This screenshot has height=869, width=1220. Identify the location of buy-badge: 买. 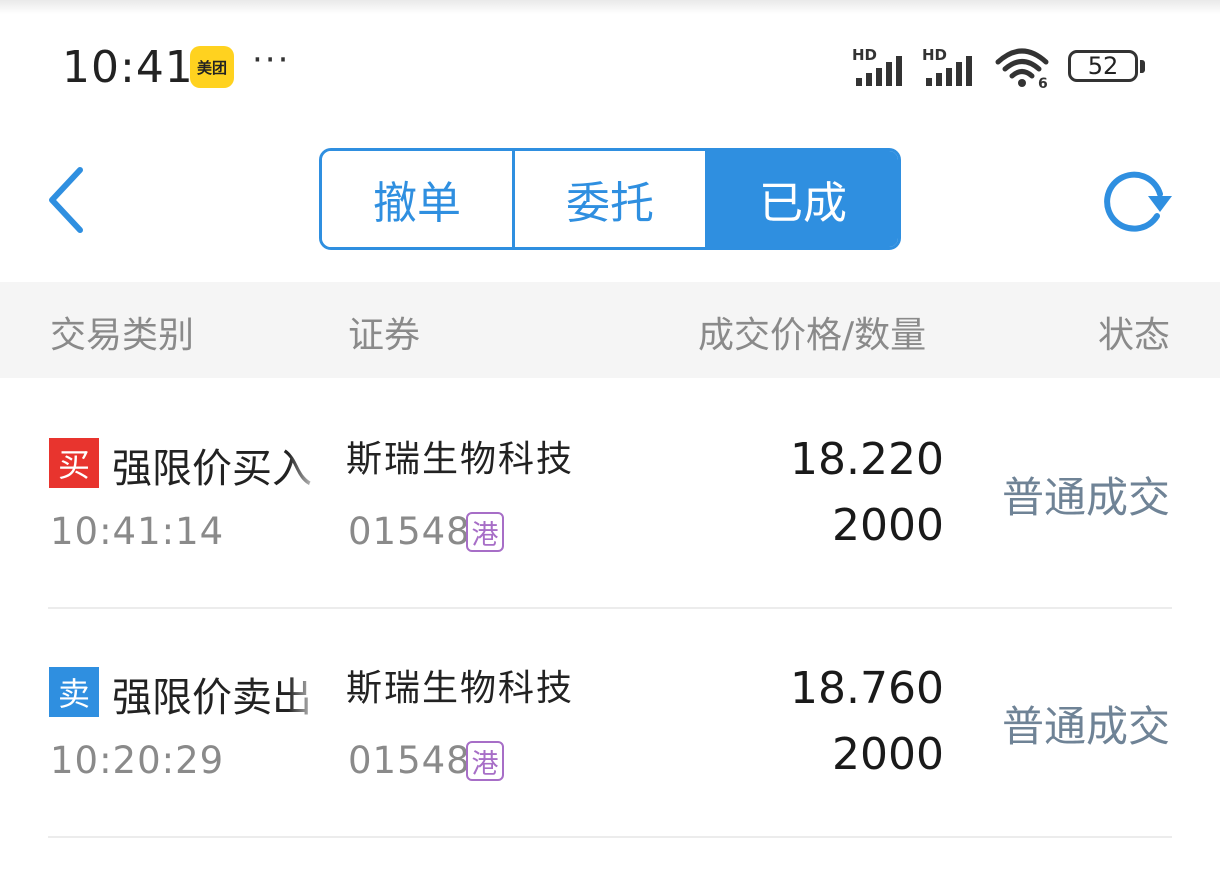
(74, 463).